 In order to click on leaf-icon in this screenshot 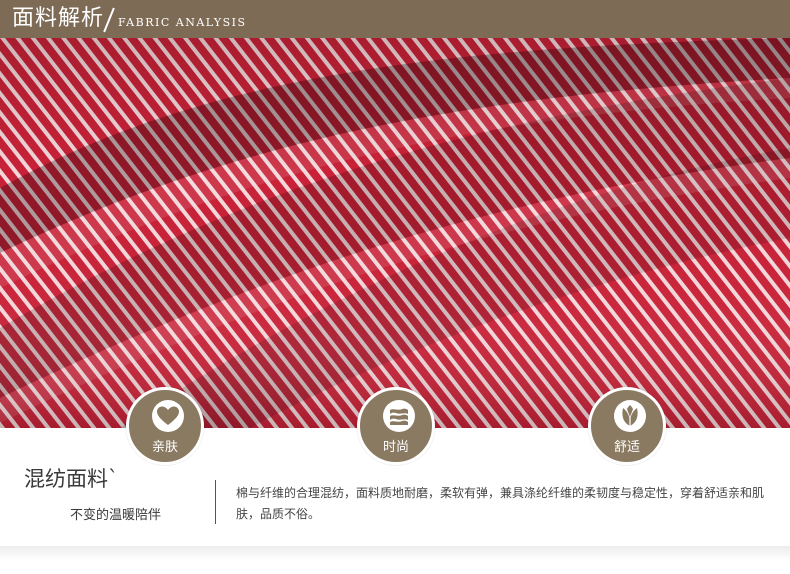, I will do `click(630, 416)`.